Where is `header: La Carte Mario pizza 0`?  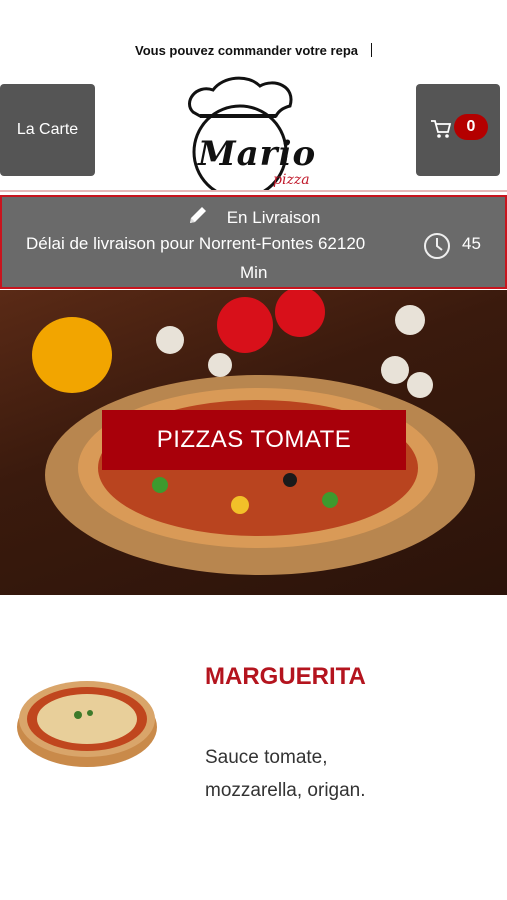
header: La Carte Mario pizza 0 is located at coordinates (253, 135).